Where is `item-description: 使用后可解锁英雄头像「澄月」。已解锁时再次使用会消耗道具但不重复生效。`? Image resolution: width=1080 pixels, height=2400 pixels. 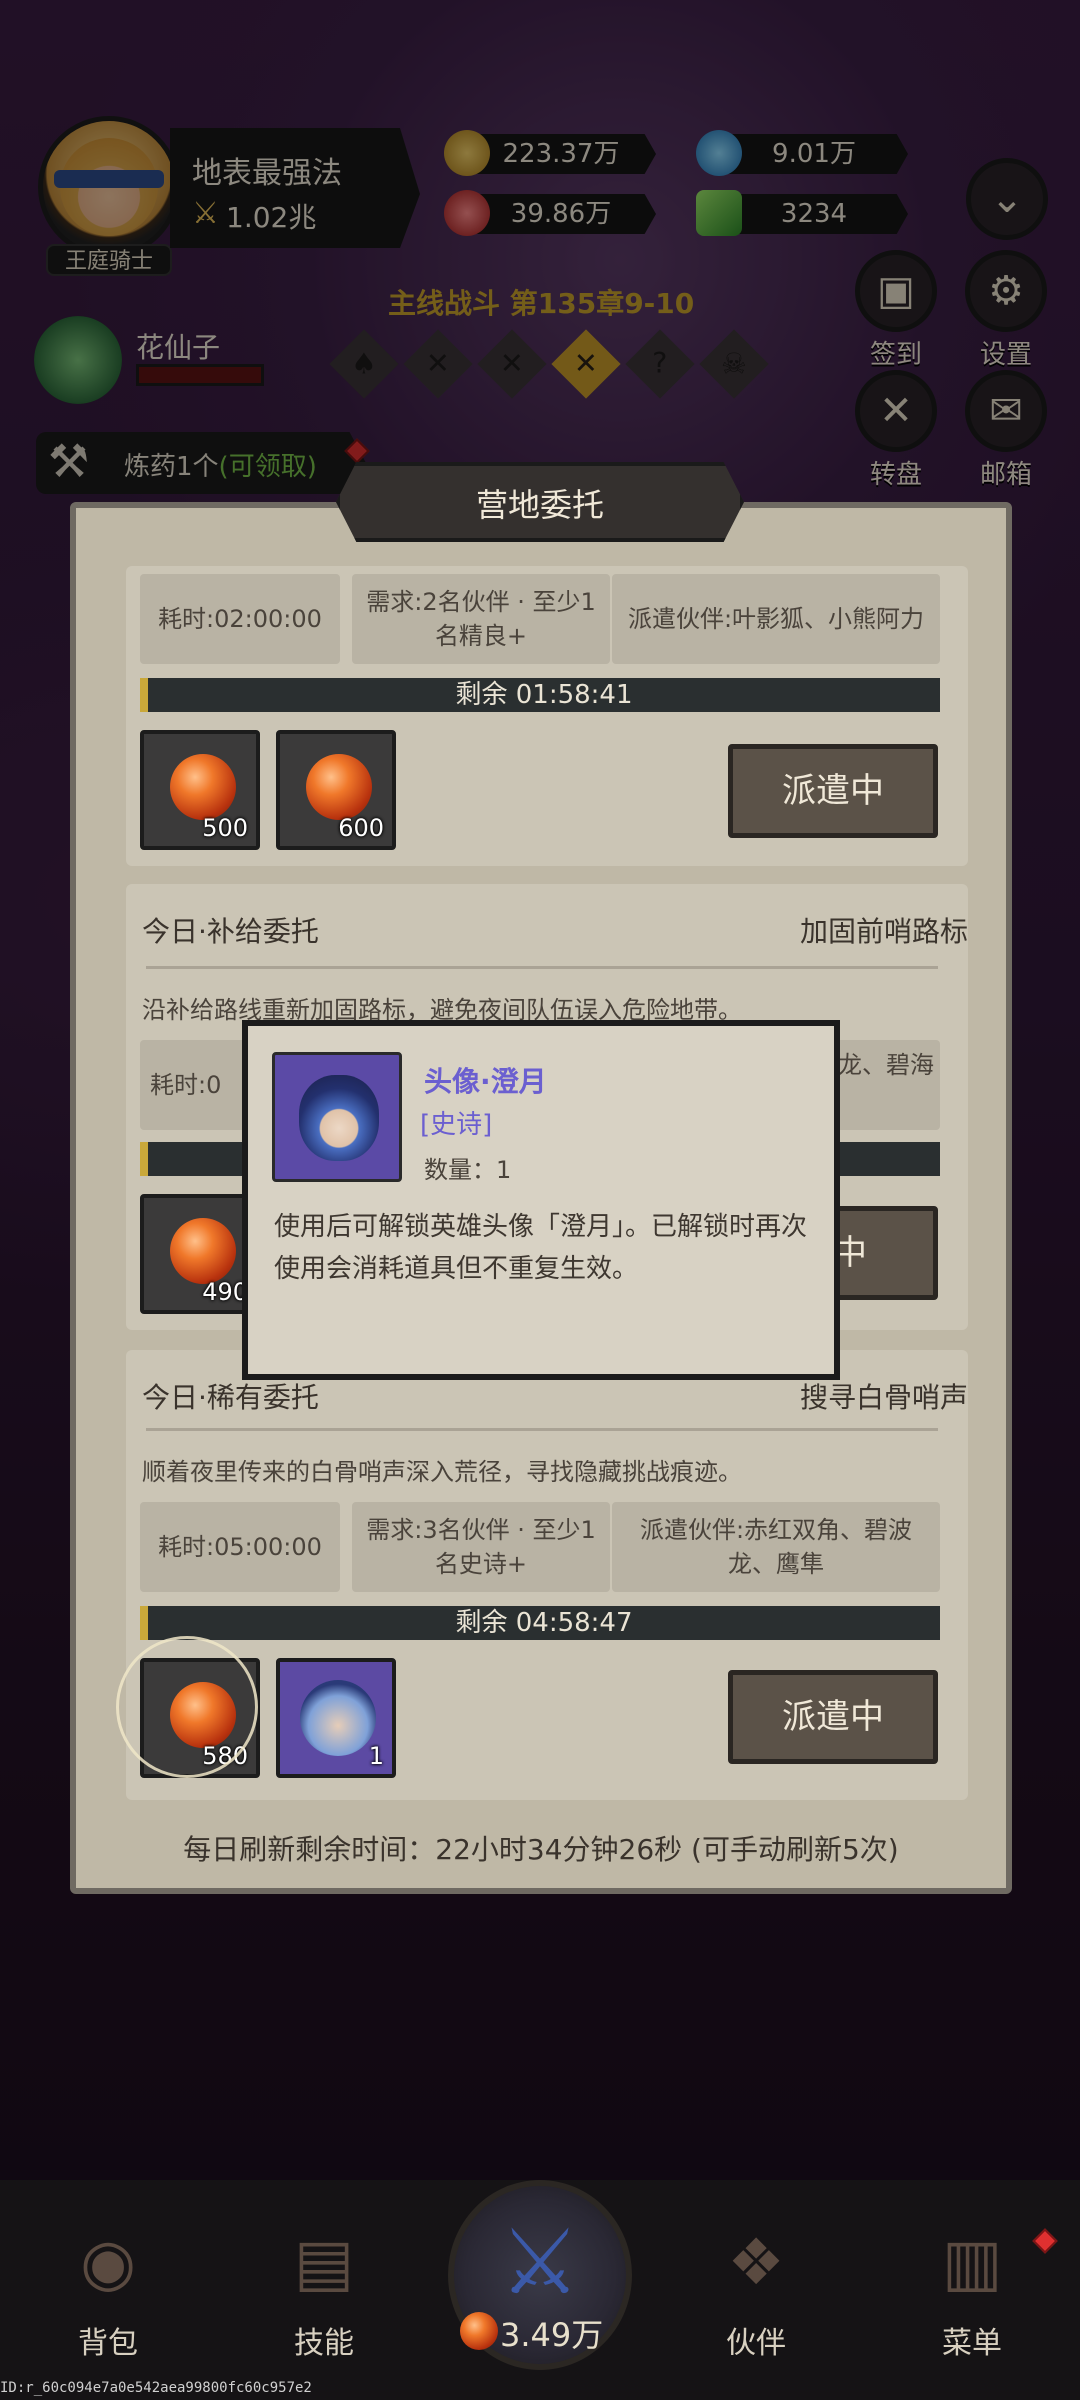 item-description: 使用后可解锁英雄头像「澄月」。已解锁时再次使用会消耗道具但不重复生效。 is located at coordinates (541, 1248).